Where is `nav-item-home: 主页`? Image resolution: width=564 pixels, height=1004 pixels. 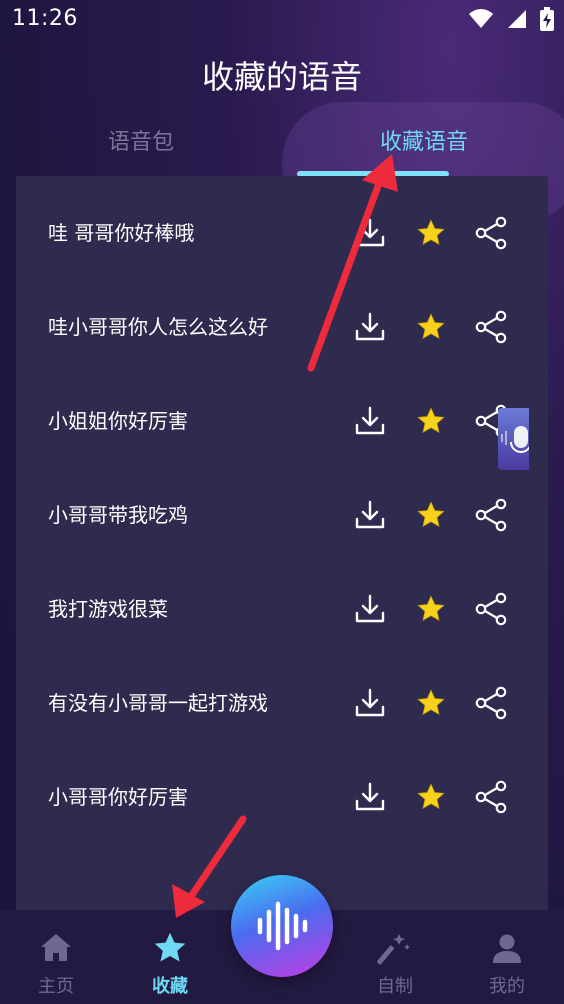
nav-item-home: 主页 is located at coordinates (56, 964).